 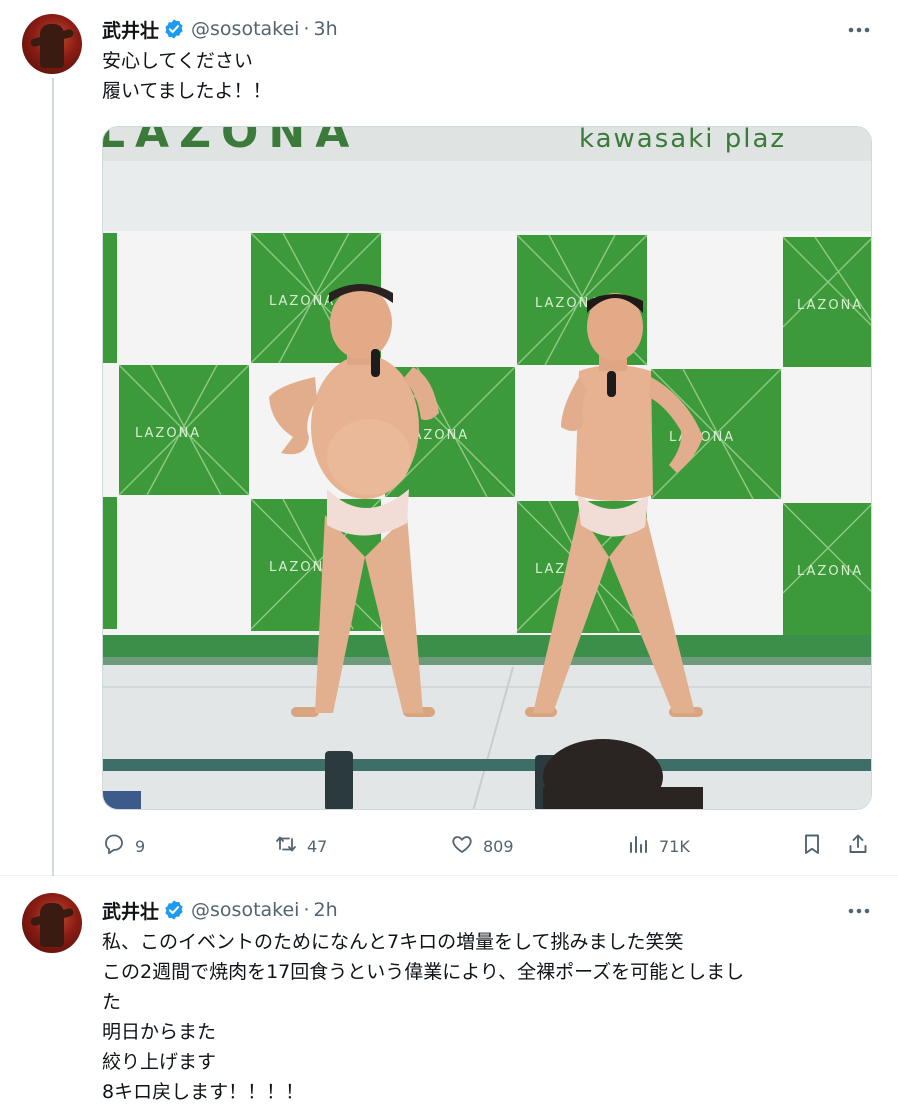 What do you see at coordinates (53, 477) in the screenshot?
I see `thread-connector-line` at bounding box center [53, 477].